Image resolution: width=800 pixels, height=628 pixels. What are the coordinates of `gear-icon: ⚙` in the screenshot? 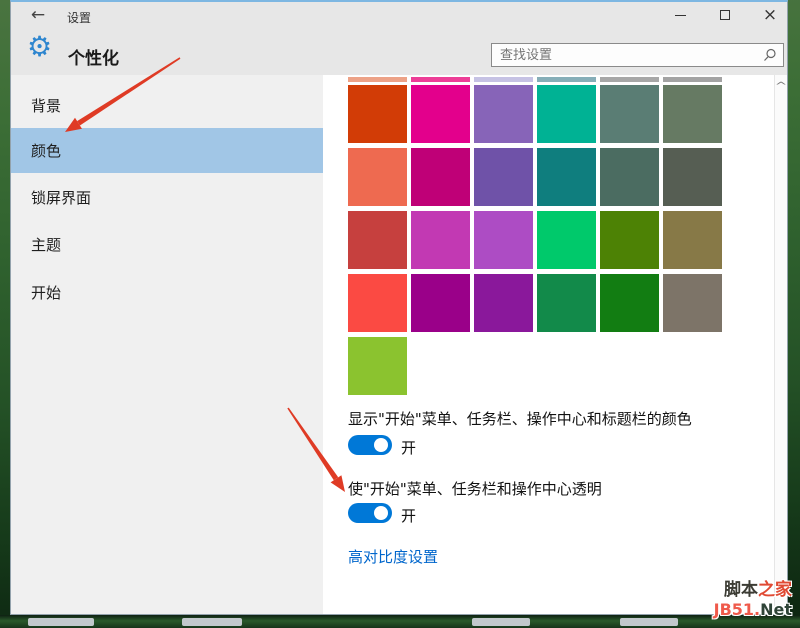 It's located at (40, 46).